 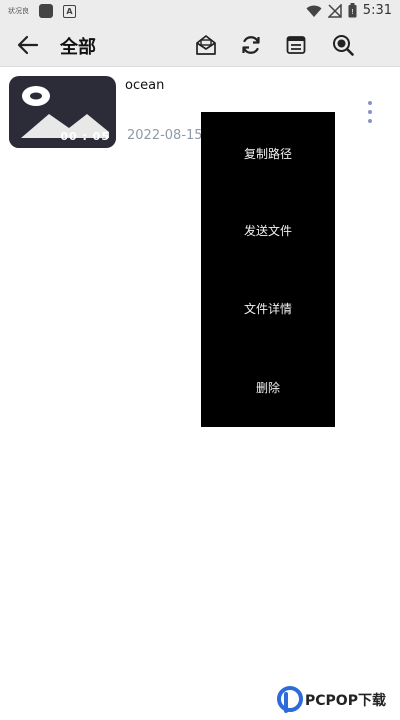 I want to click on menu-item-send-file: 发送文件, so click(x=268, y=230).